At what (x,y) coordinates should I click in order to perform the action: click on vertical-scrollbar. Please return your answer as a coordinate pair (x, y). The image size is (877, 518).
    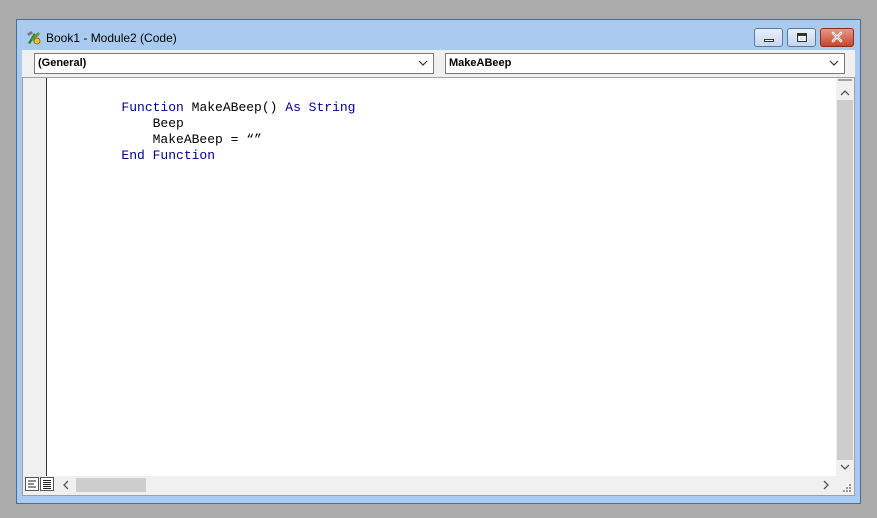
    Looking at the image, I should click on (845, 277).